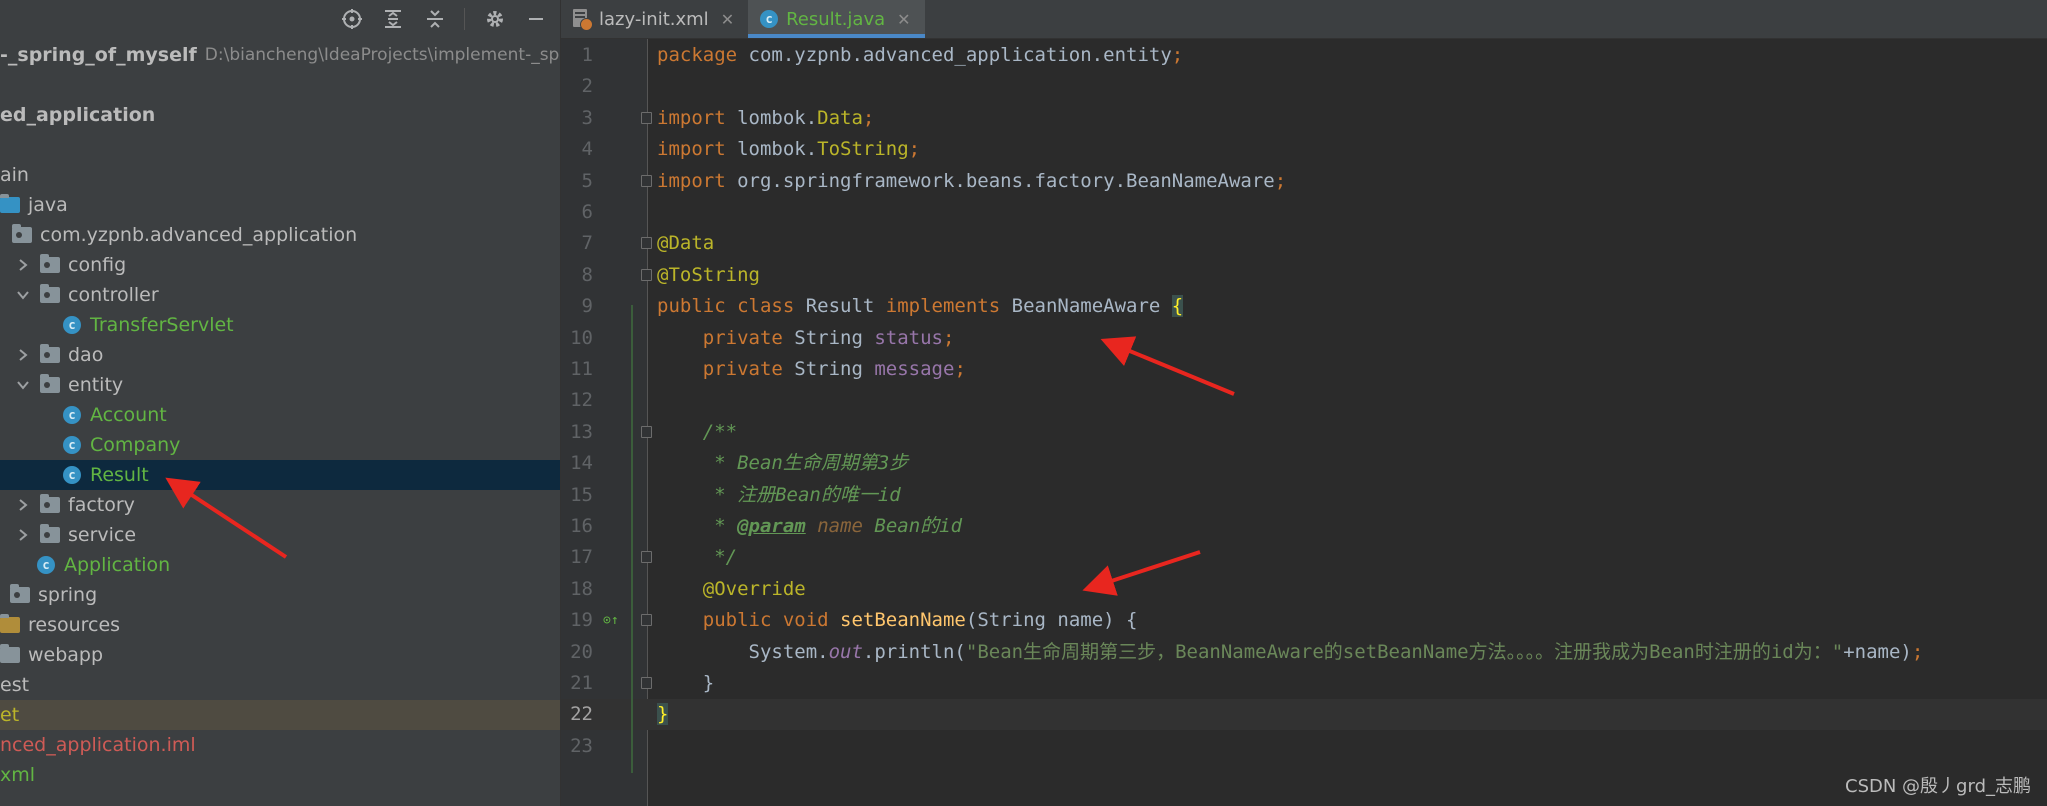  What do you see at coordinates (1304, 463) in the screenshot?
I see `code-line: 14 * Bean生命周期第3步` at bounding box center [1304, 463].